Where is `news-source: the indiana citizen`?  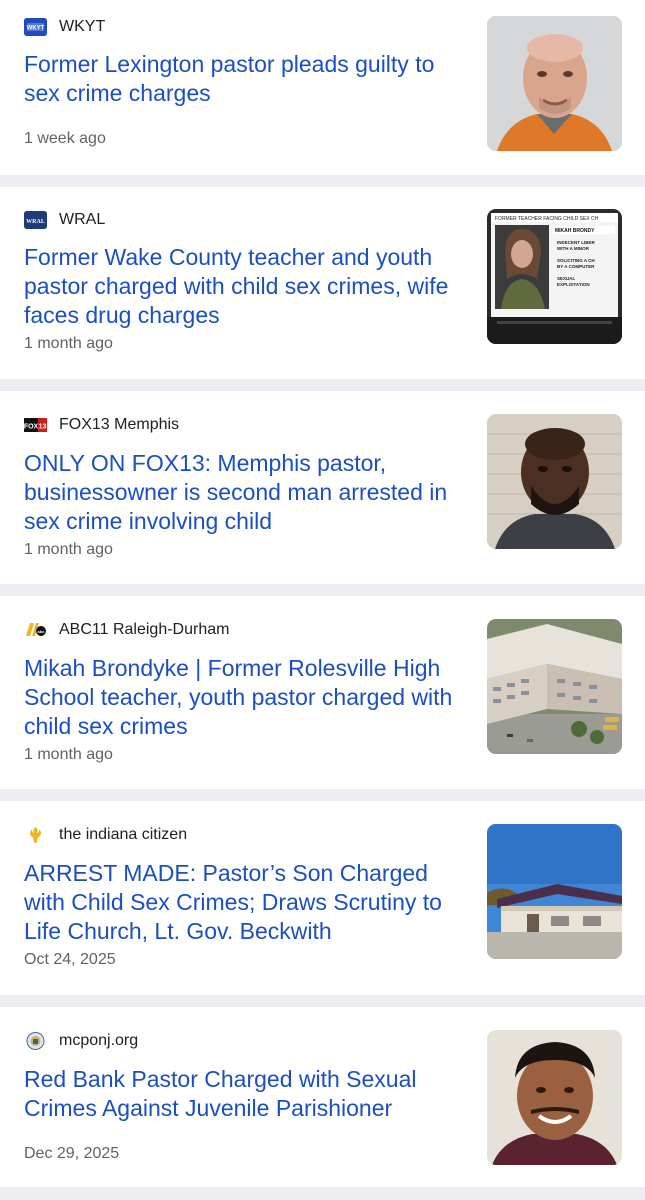
news-source: the indiana citizen is located at coordinates (105, 835).